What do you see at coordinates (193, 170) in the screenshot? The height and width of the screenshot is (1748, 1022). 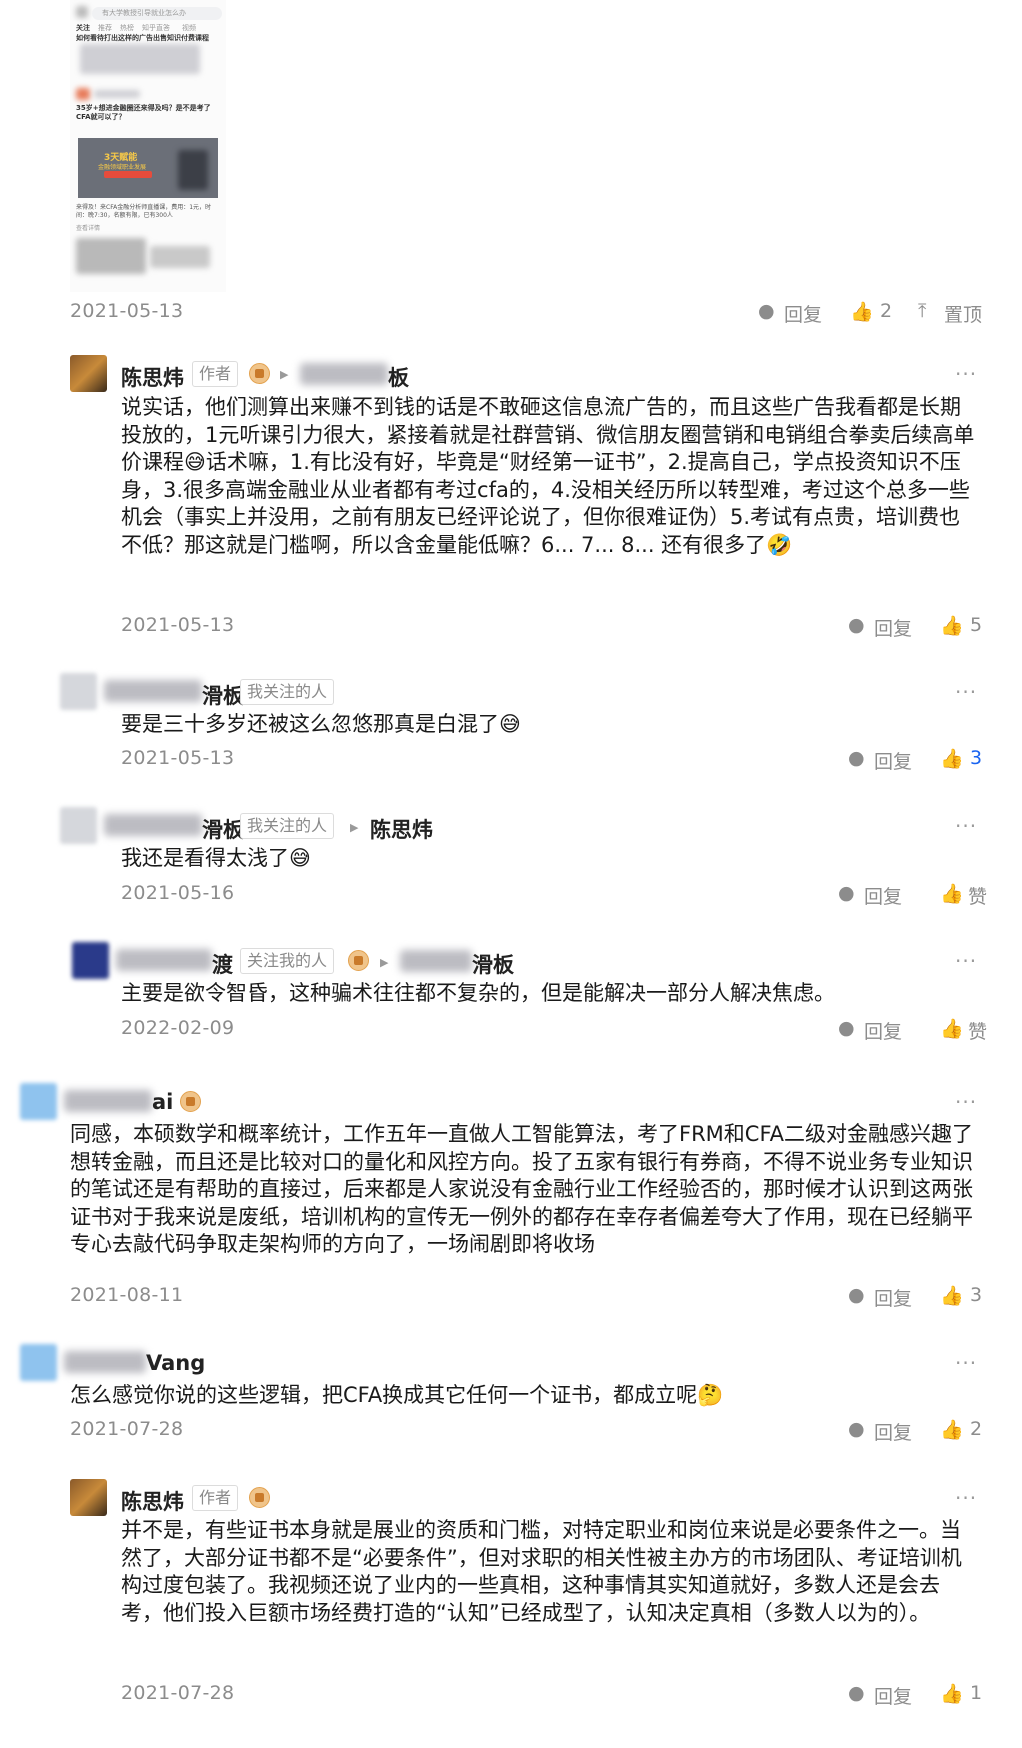 I see `ad-person` at bounding box center [193, 170].